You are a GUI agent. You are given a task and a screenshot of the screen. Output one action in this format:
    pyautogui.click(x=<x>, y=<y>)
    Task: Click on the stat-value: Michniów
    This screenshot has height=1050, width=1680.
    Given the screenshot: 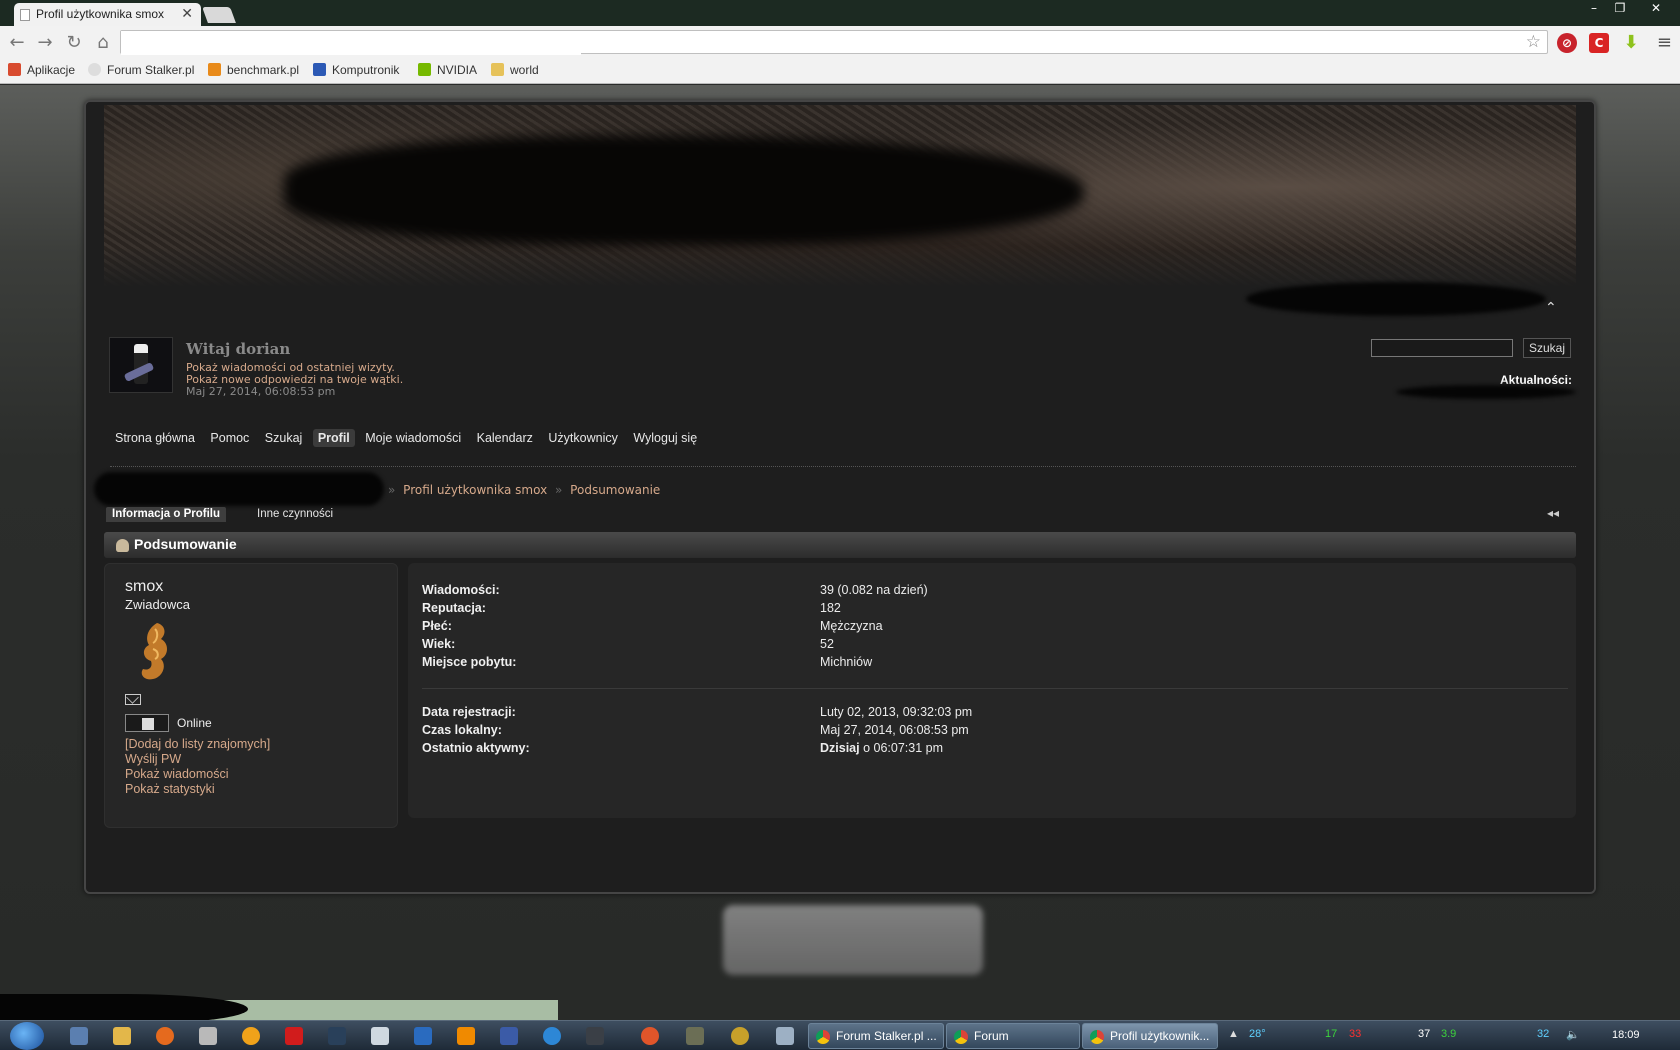 What is the action you would take?
    pyautogui.click(x=846, y=662)
    